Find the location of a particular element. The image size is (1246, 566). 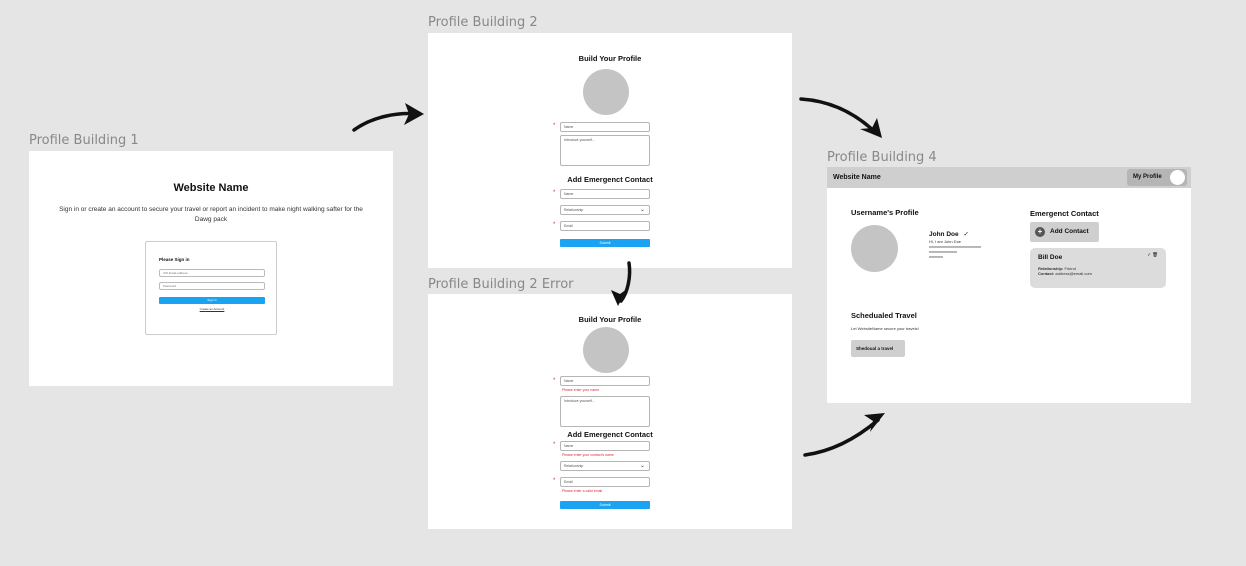

site-name: Website Name is located at coordinates (857, 177).